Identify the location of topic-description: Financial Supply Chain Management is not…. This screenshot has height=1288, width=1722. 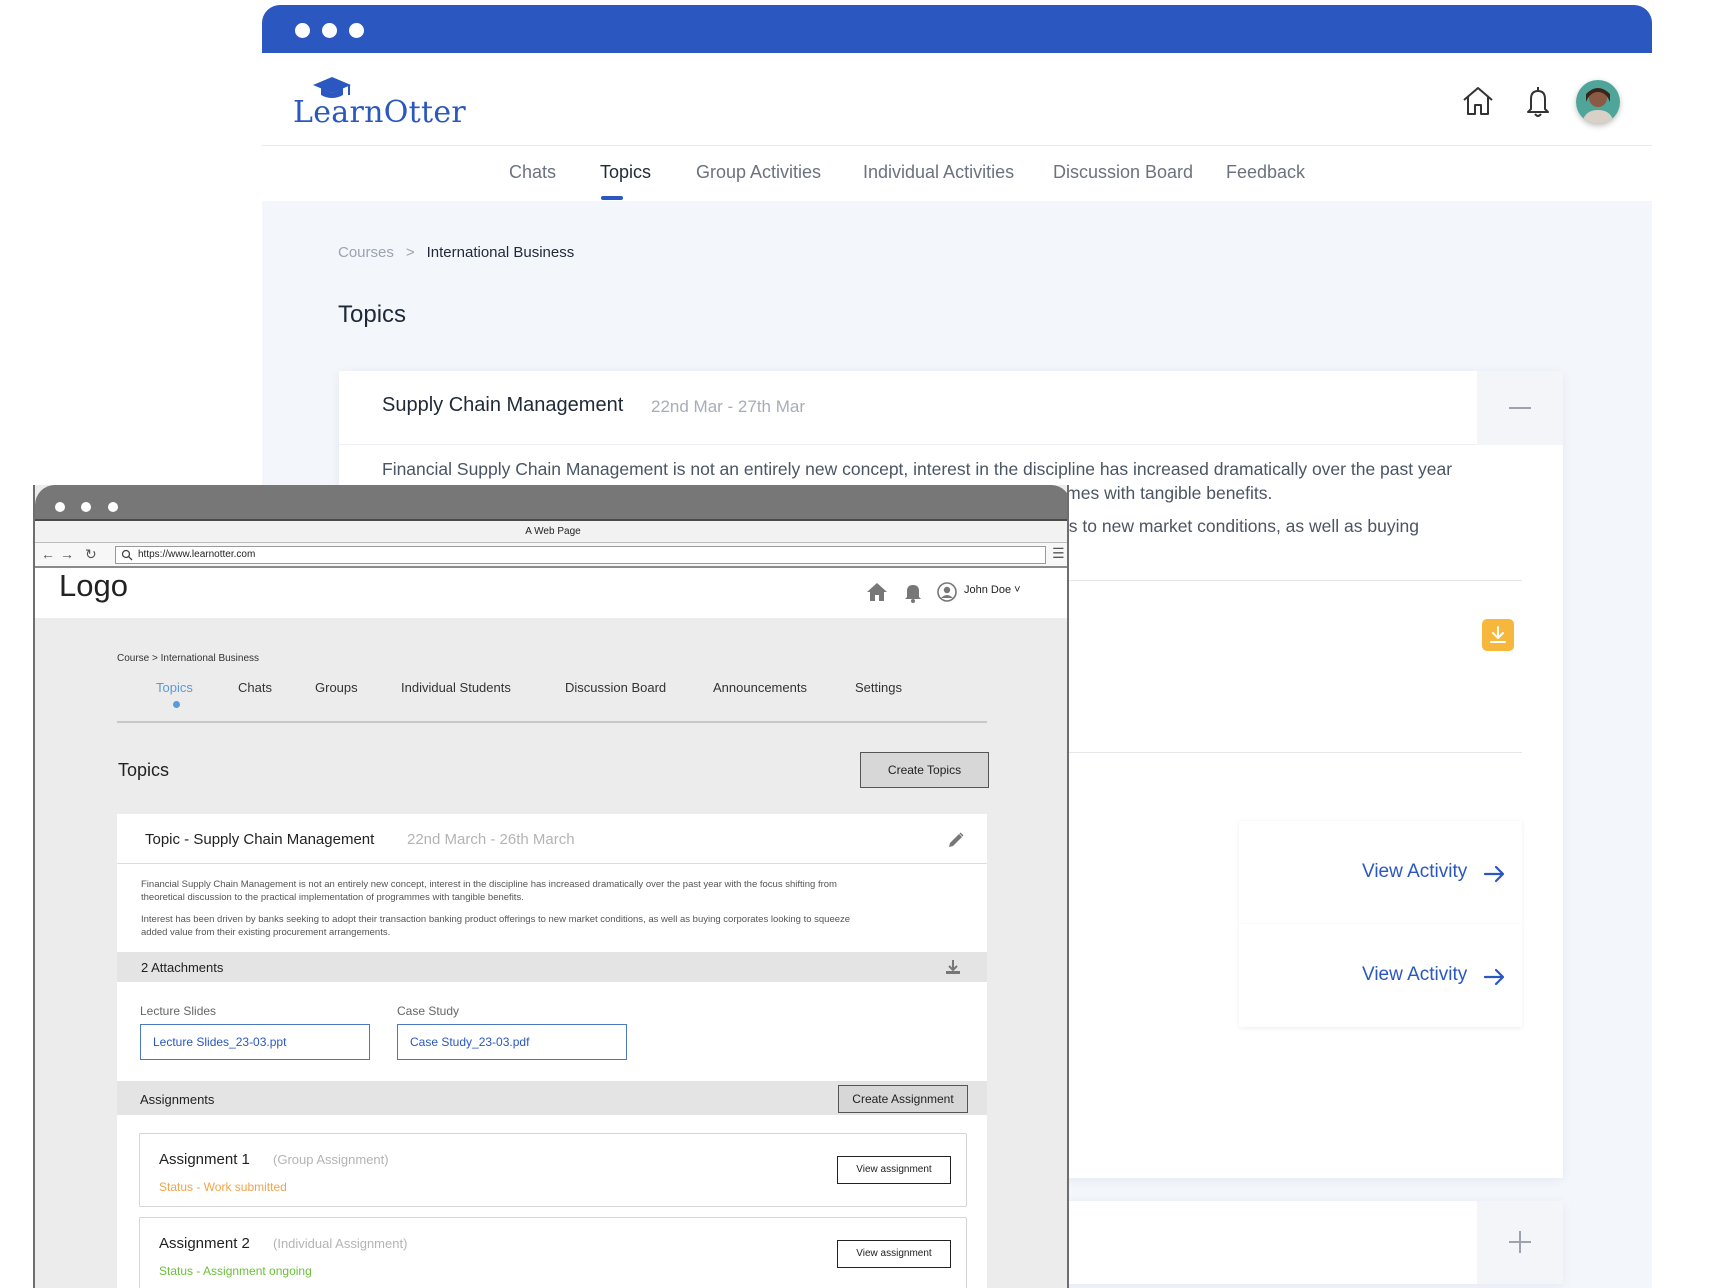
(552, 908).